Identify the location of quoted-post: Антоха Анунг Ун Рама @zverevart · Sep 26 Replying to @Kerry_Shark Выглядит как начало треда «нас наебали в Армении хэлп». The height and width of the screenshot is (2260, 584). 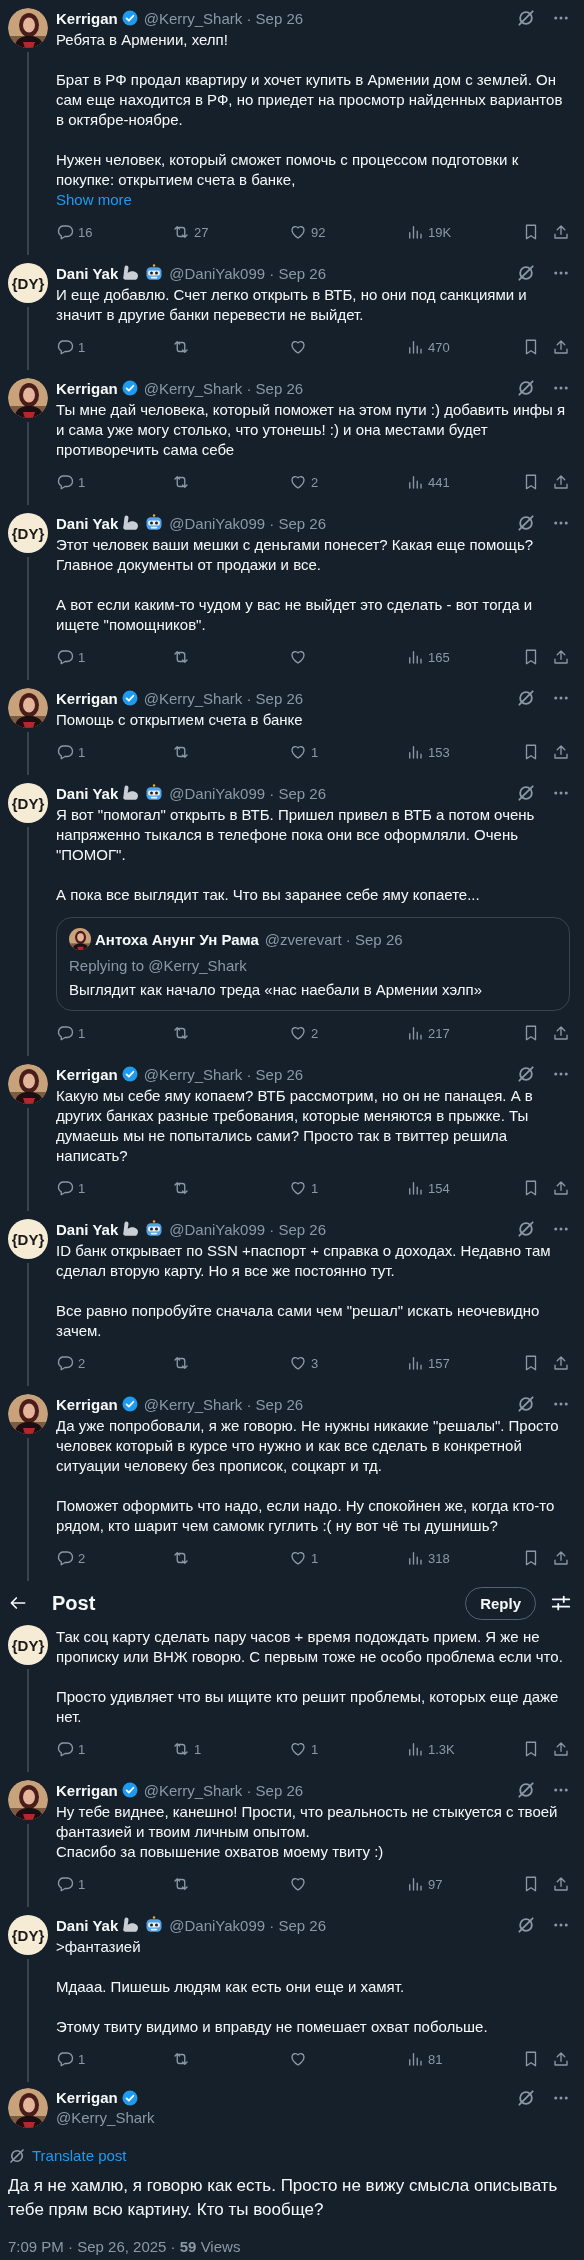
(313, 964).